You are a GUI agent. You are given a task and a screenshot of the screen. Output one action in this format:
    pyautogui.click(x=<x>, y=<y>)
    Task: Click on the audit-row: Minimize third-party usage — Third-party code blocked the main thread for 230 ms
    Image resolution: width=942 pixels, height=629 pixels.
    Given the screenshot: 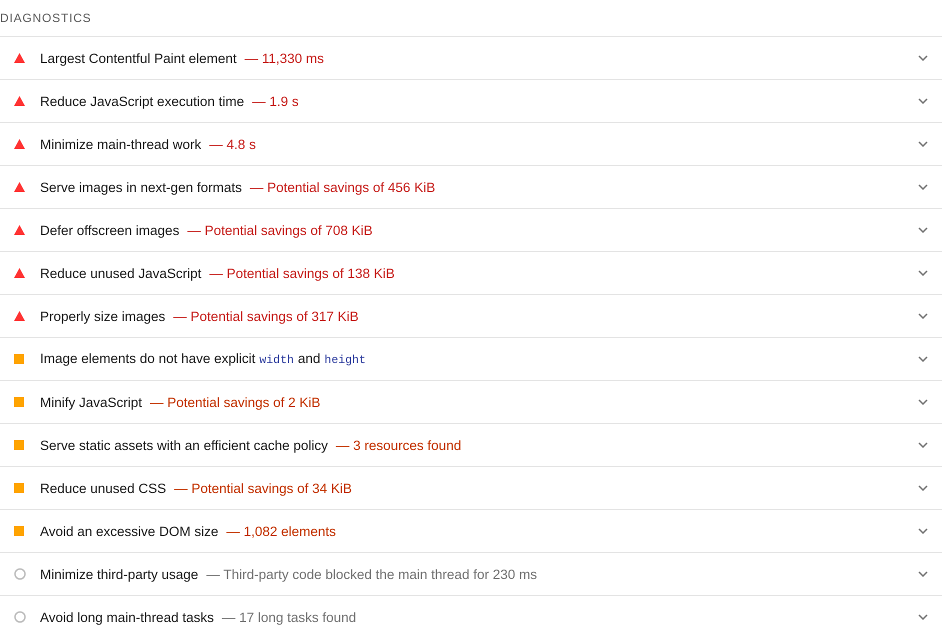 What is the action you would take?
    pyautogui.click(x=471, y=574)
    